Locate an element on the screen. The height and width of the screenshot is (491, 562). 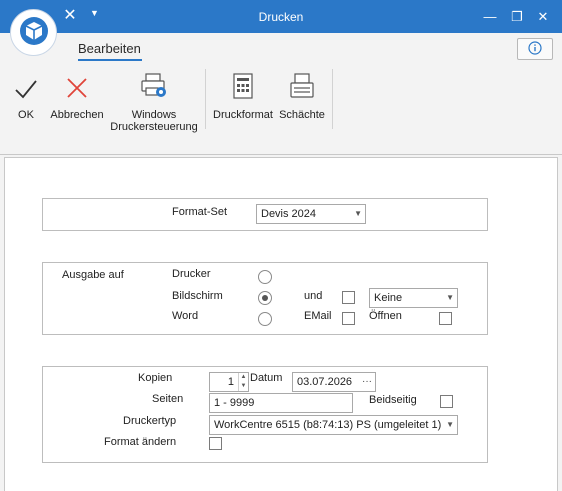
app-menu-button is located at coordinates (33, 32).